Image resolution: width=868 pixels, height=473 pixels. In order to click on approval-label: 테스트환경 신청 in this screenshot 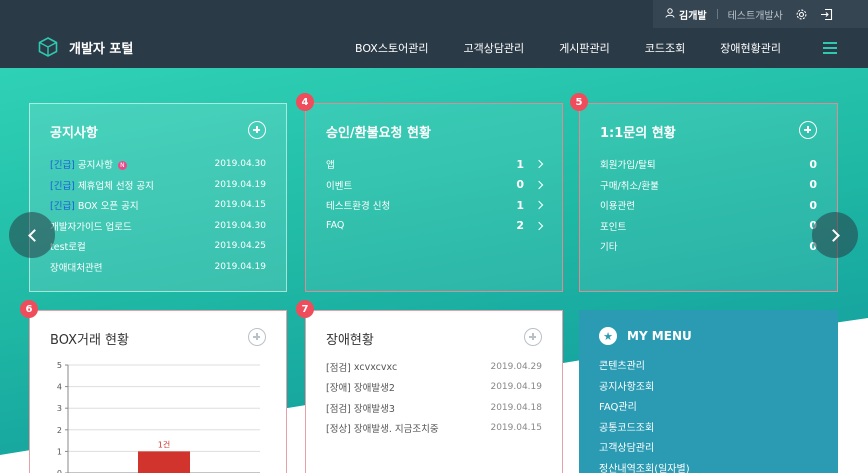, I will do `click(358, 207)`.